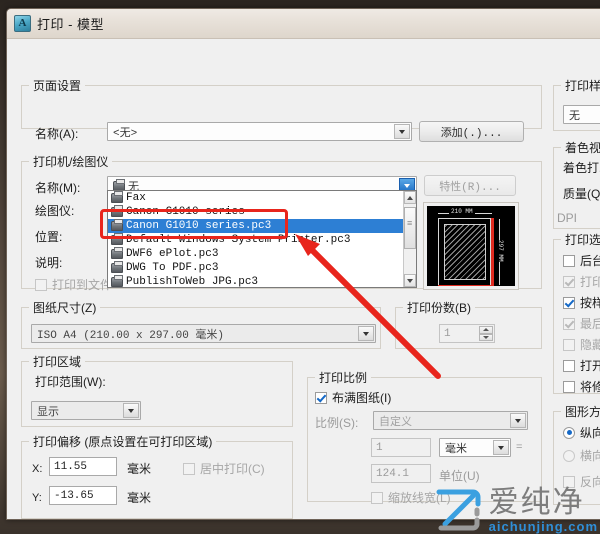  Describe the element at coordinates (262, 212) in the screenshot. I see `list-item: Canon G1010 series` at that location.